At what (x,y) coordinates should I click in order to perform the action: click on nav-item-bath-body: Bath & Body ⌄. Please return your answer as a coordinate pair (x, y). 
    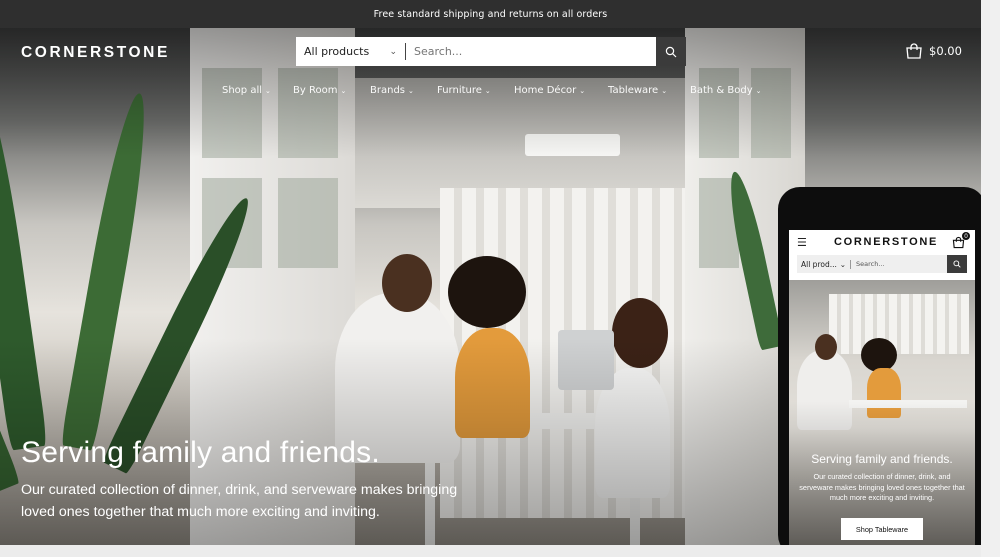
    Looking at the image, I should click on (726, 90).